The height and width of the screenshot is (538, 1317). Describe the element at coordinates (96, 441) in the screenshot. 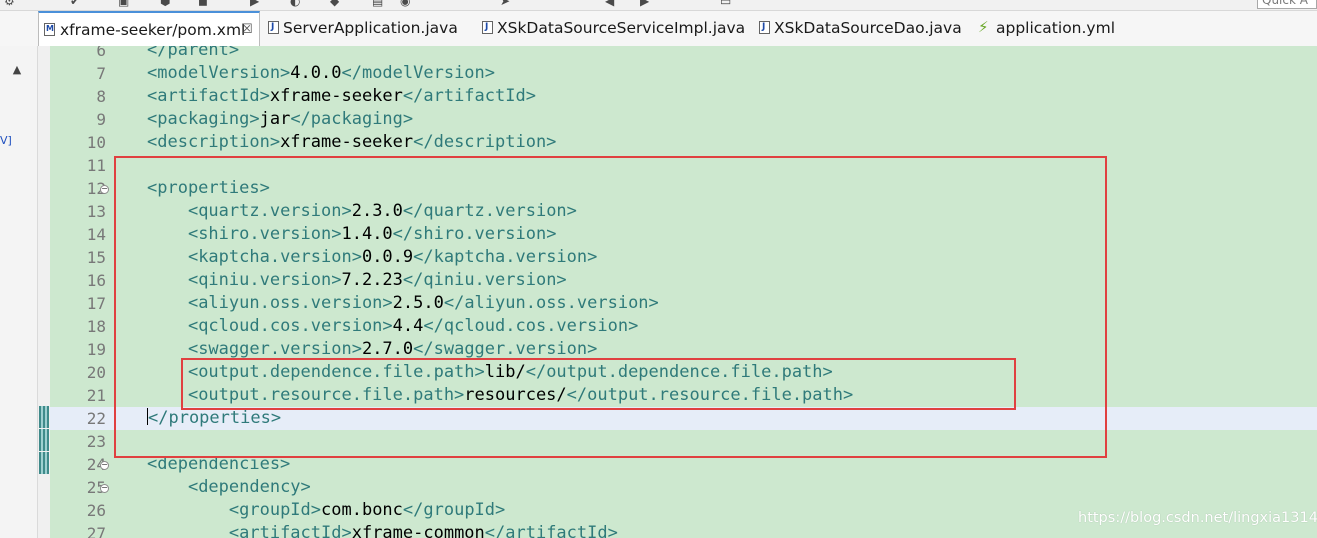

I see `line-number: 23` at that location.